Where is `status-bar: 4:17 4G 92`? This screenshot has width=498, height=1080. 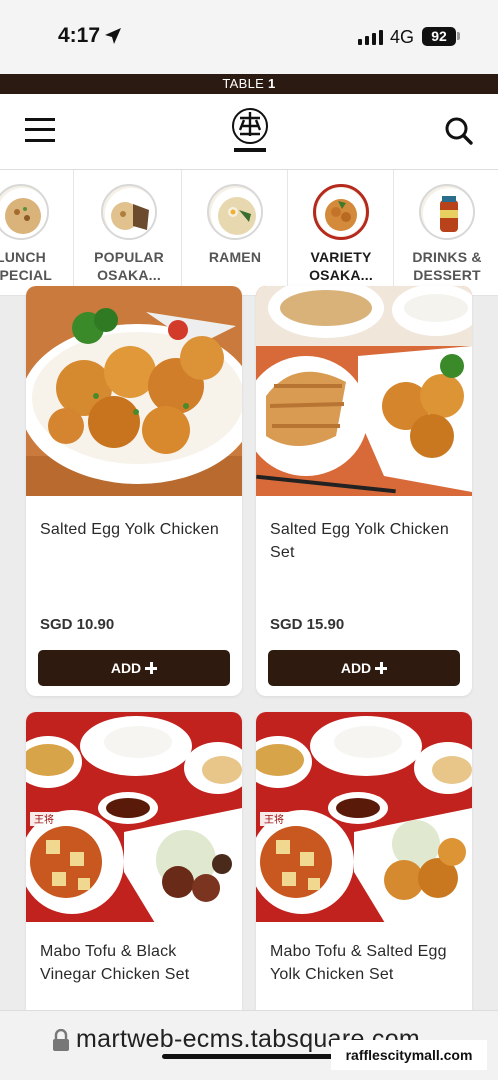 status-bar: 4:17 4G 92 is located at coordinates (249, 37).